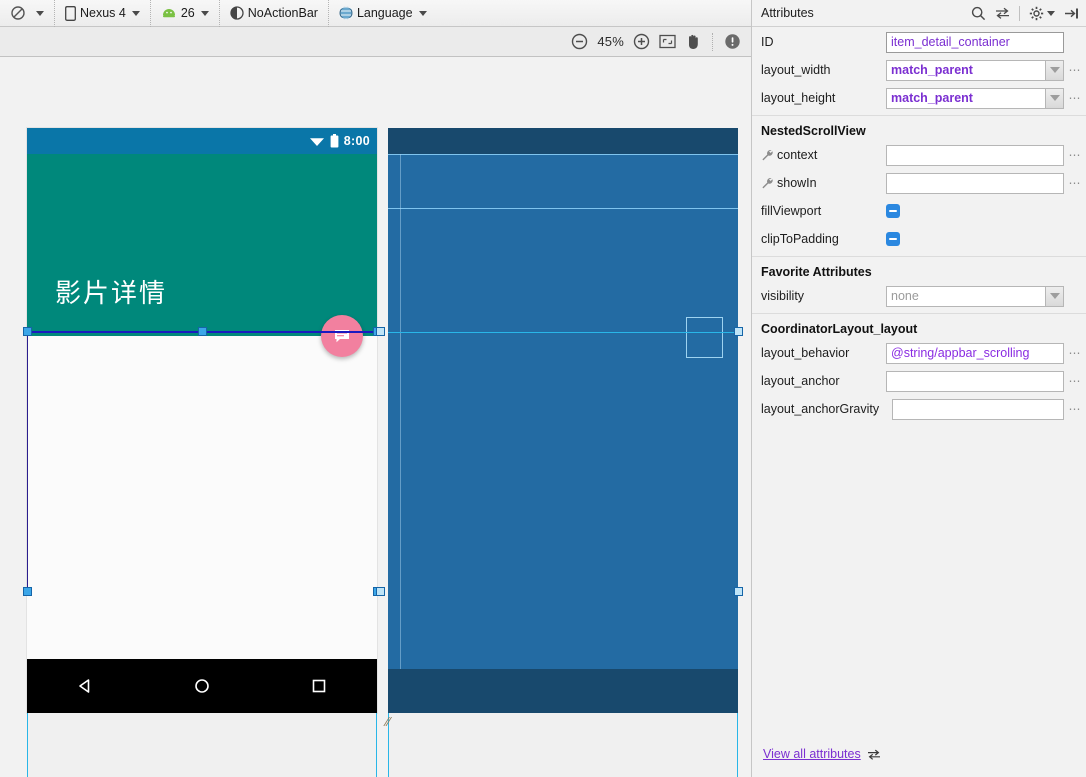 Image resolution: width=1086 pixels, height=777 pixels. Describe the element at coordinates (563, 745) in the screenshot. I see `blueprint-preview-overflow` at that location.